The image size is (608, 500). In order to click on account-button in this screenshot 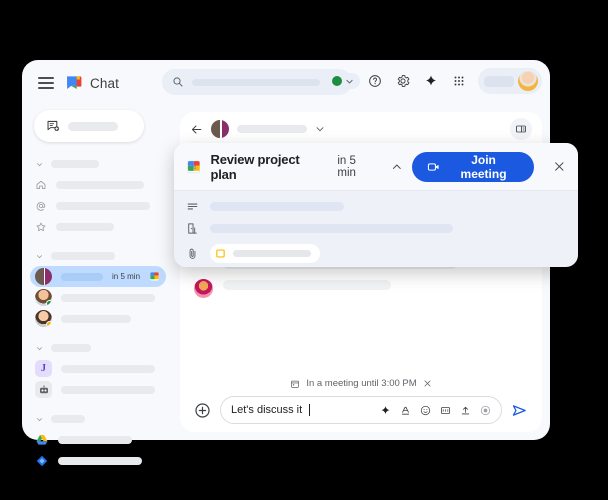, I will do `click(510, 81)`.